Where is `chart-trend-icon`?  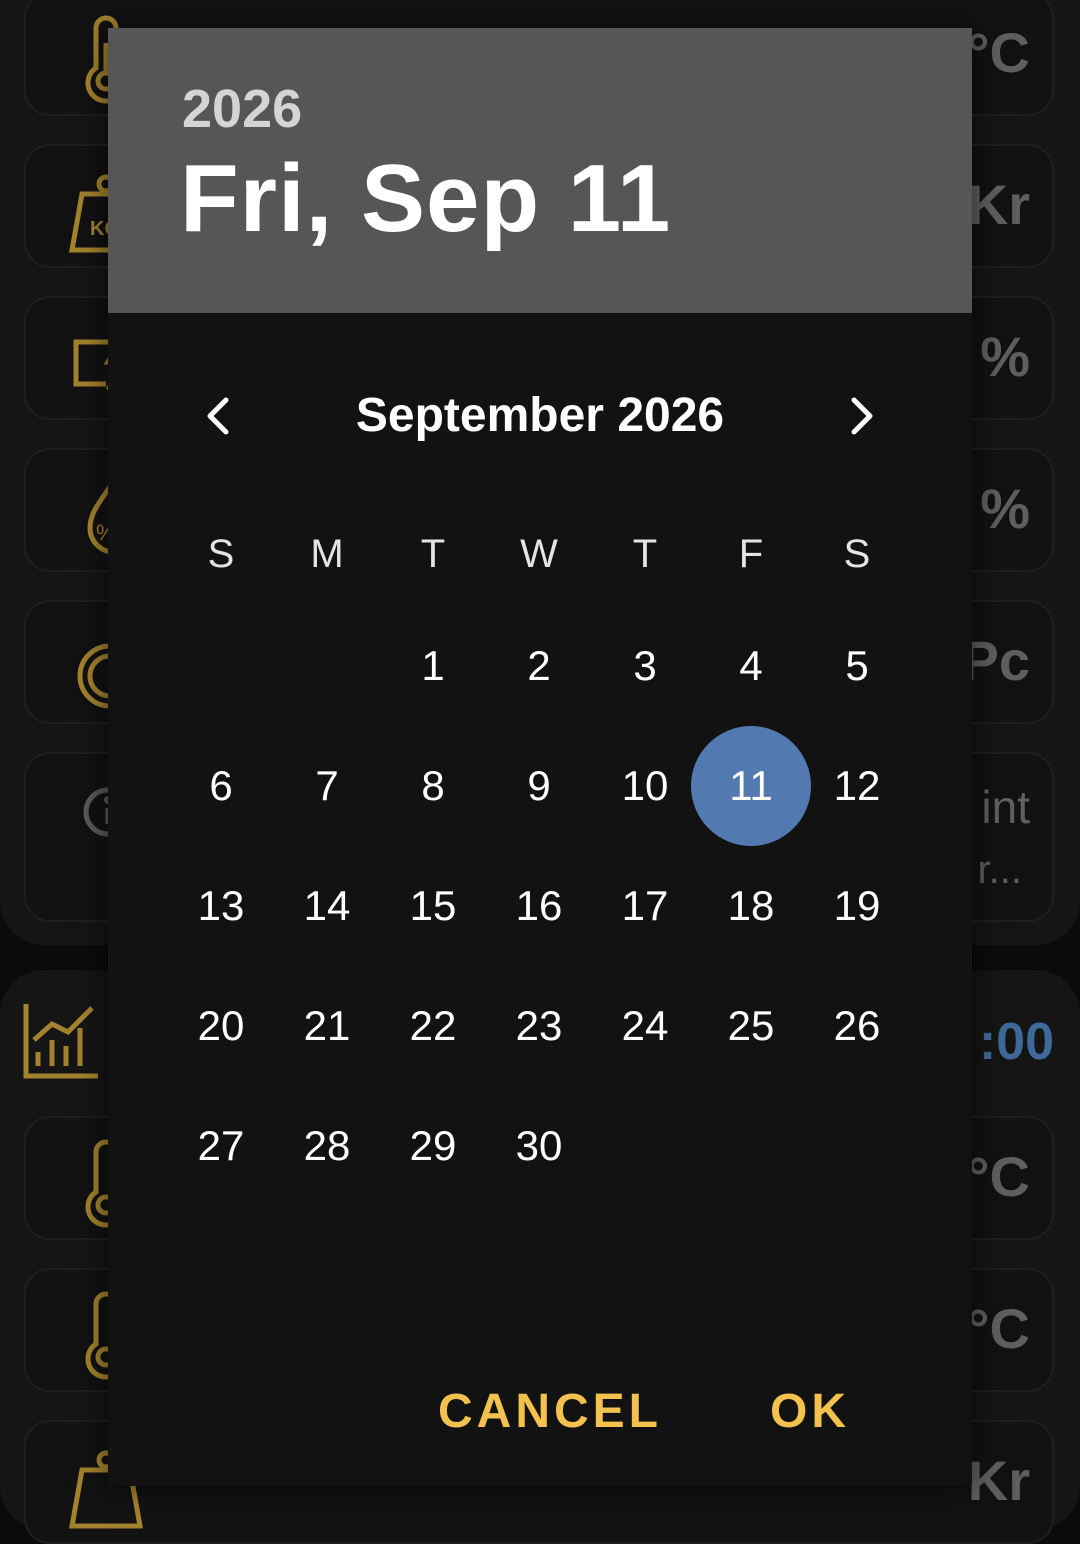 chart-trend-icon is located at coordinates (60, 1041).